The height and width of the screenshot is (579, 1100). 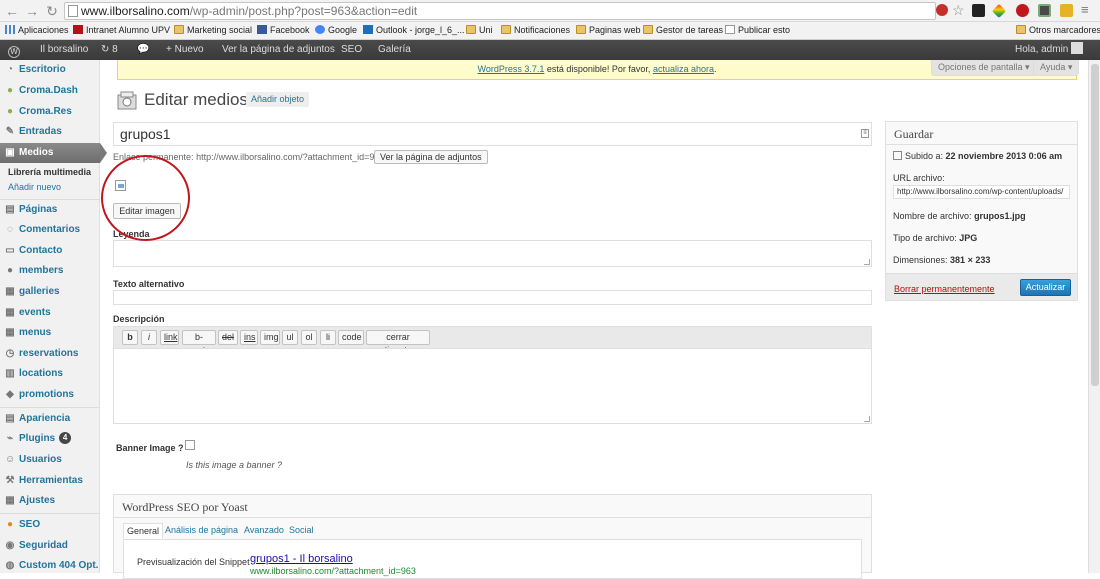 I want to click on bookmark-paginas-web: Paginas web, so click(x=608, y=30).